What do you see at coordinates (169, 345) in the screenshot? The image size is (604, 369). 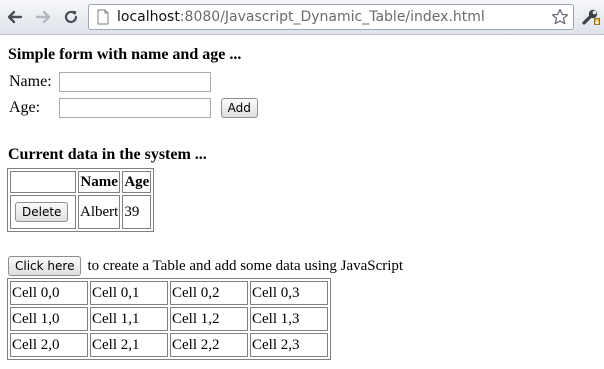 I see `table-row: Cell 2,0 Cell 2,1 Cell 2,2 Cell 2,3` at bounding box center [169, 345].